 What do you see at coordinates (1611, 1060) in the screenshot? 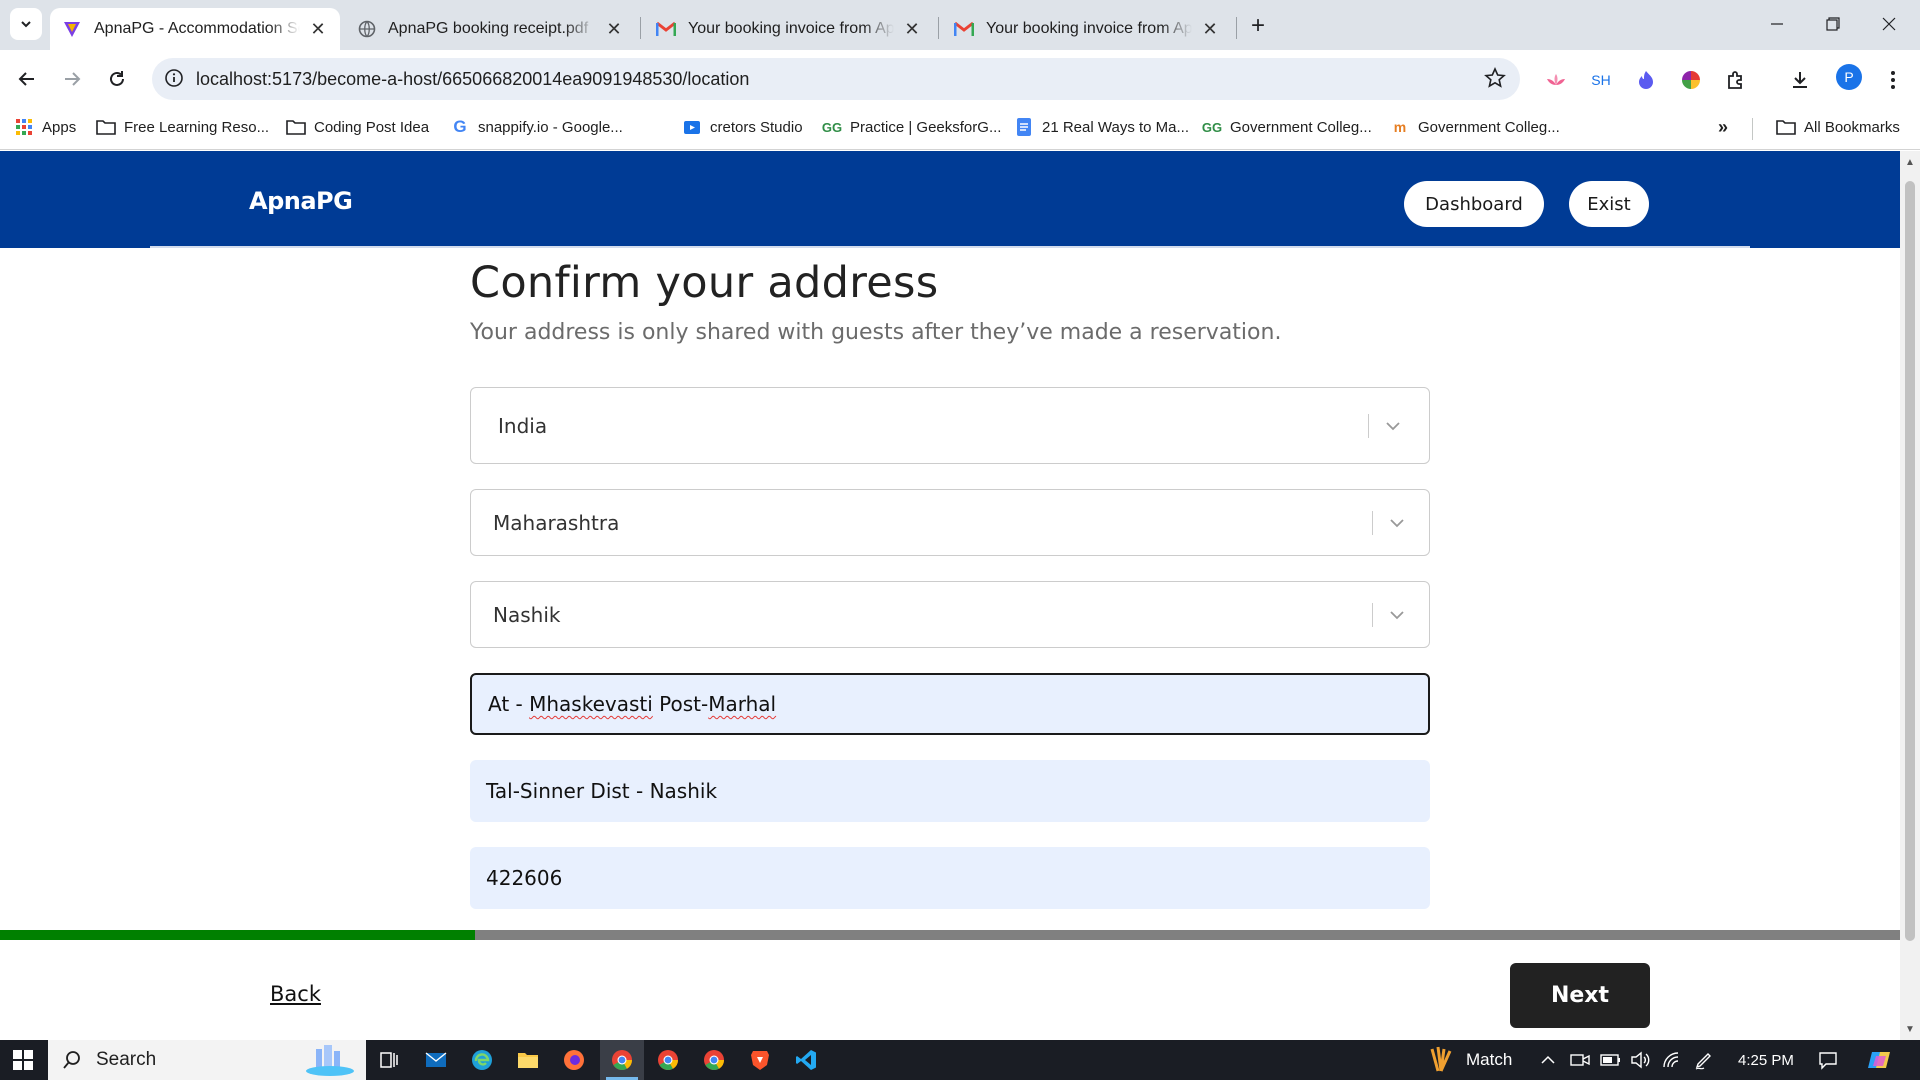
I see `battery-icon` at bounding box center [1611, 1060].